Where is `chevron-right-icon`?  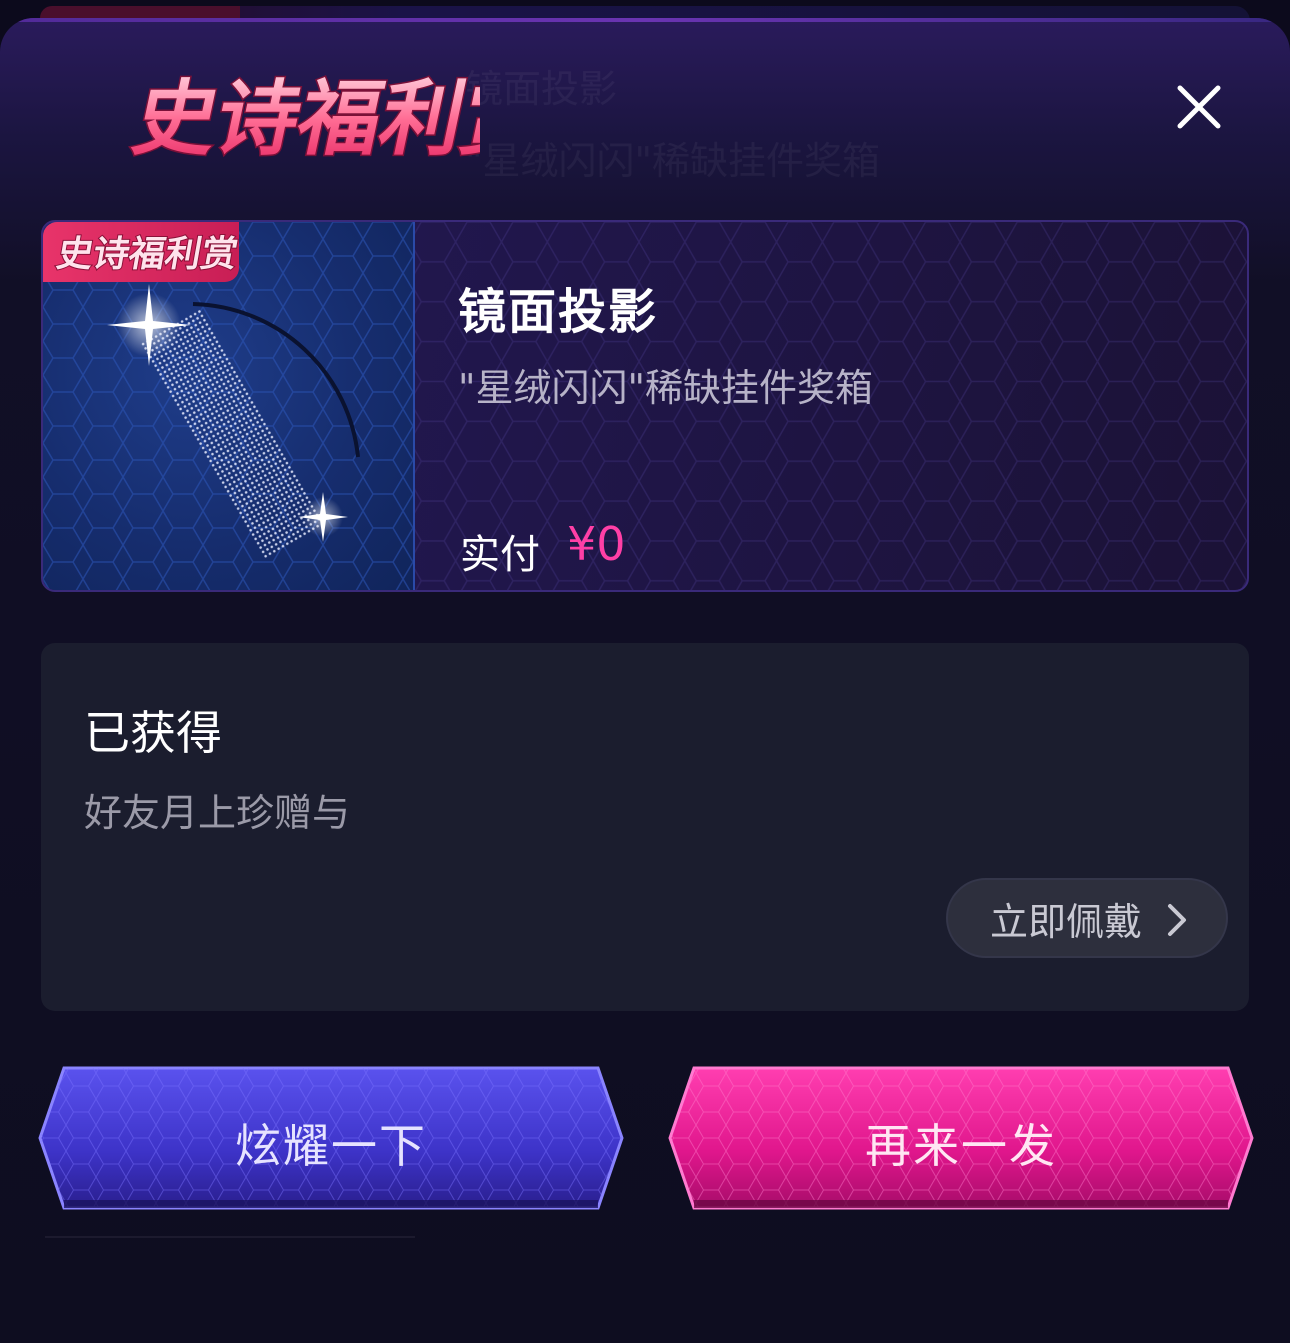
chevron-right-icon is located at coordinates (1177, 920).